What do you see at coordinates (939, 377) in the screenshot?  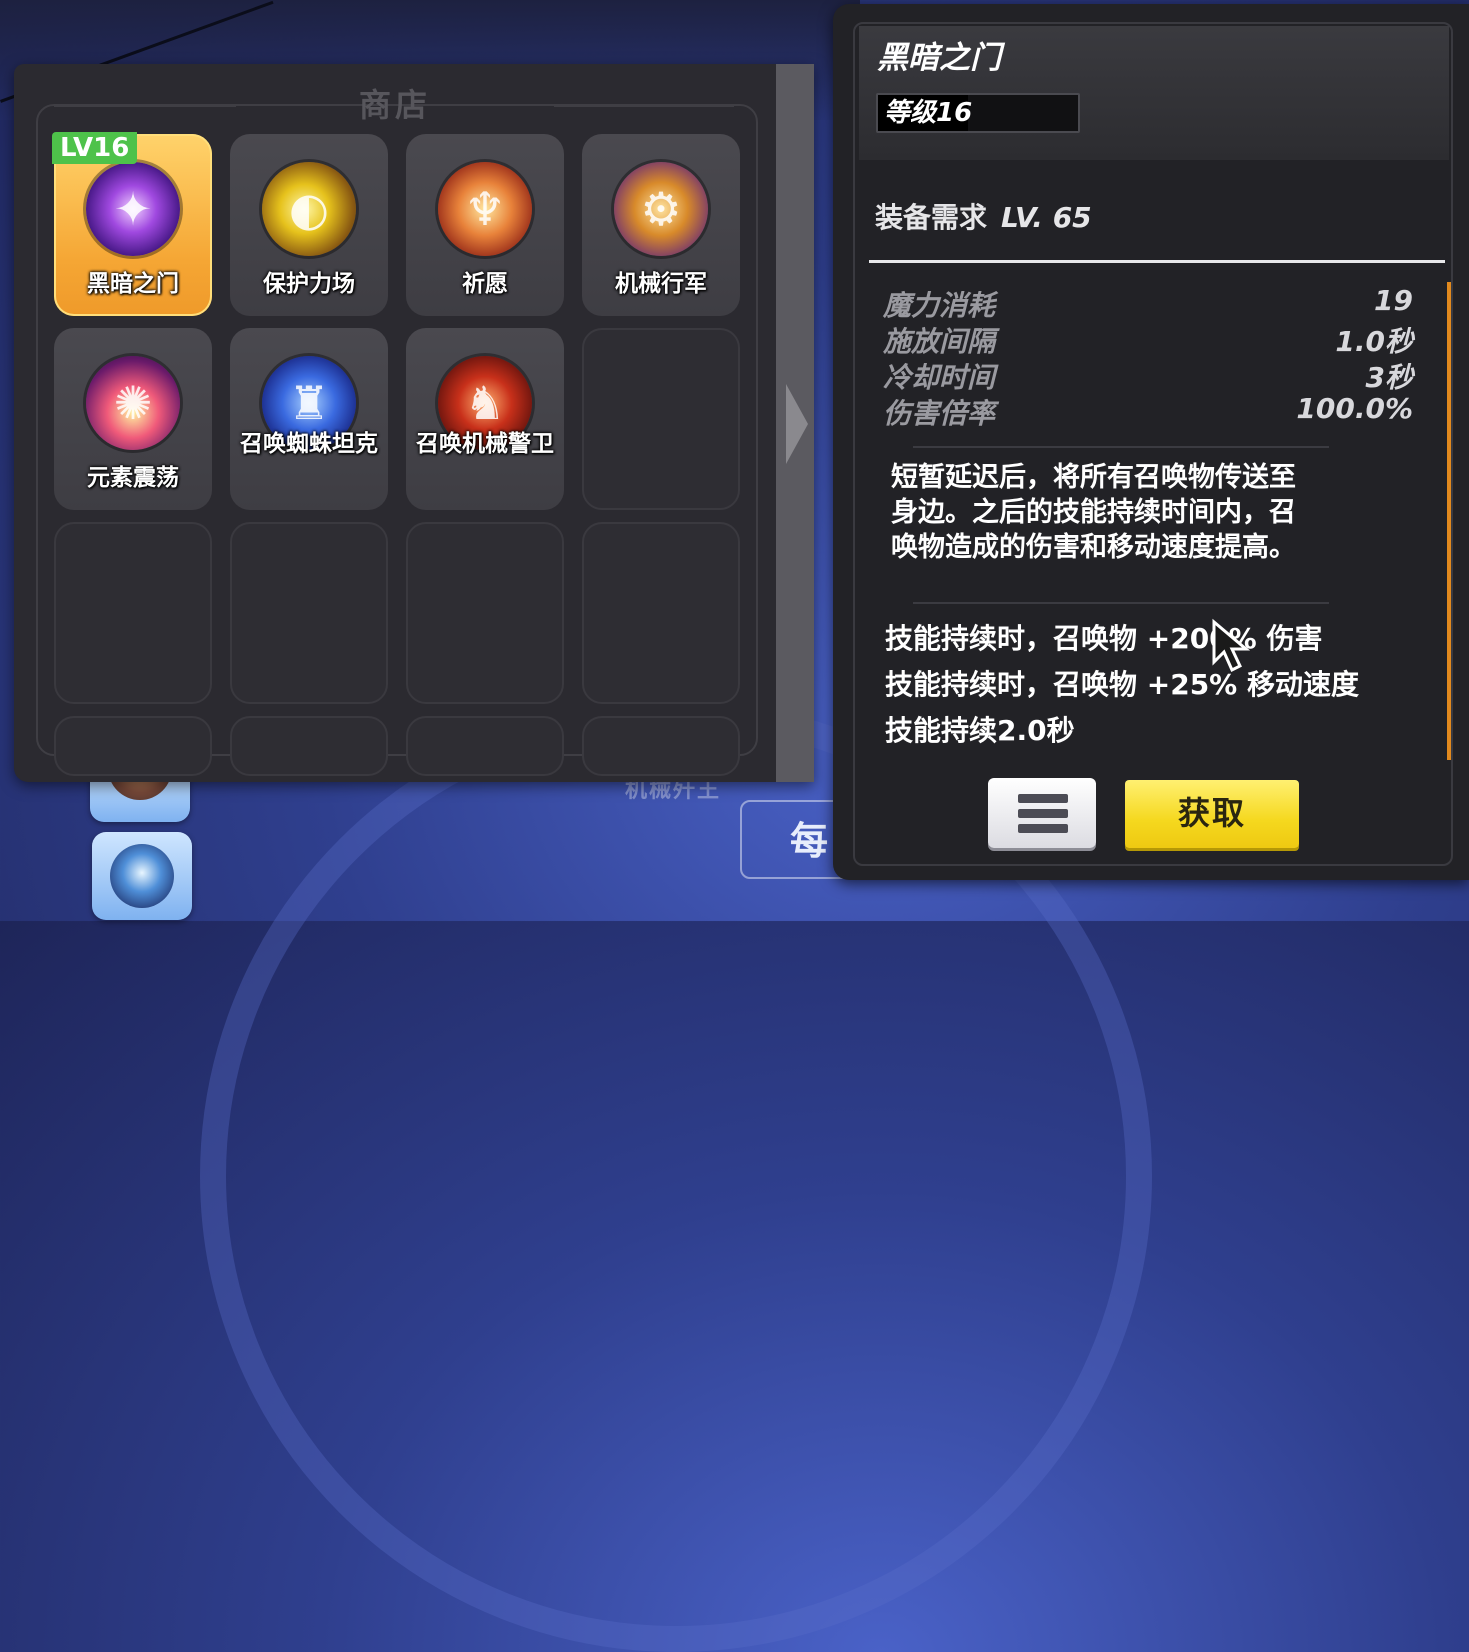 I see `stat-label: 冷却时间` at bounding box center [939, 377].